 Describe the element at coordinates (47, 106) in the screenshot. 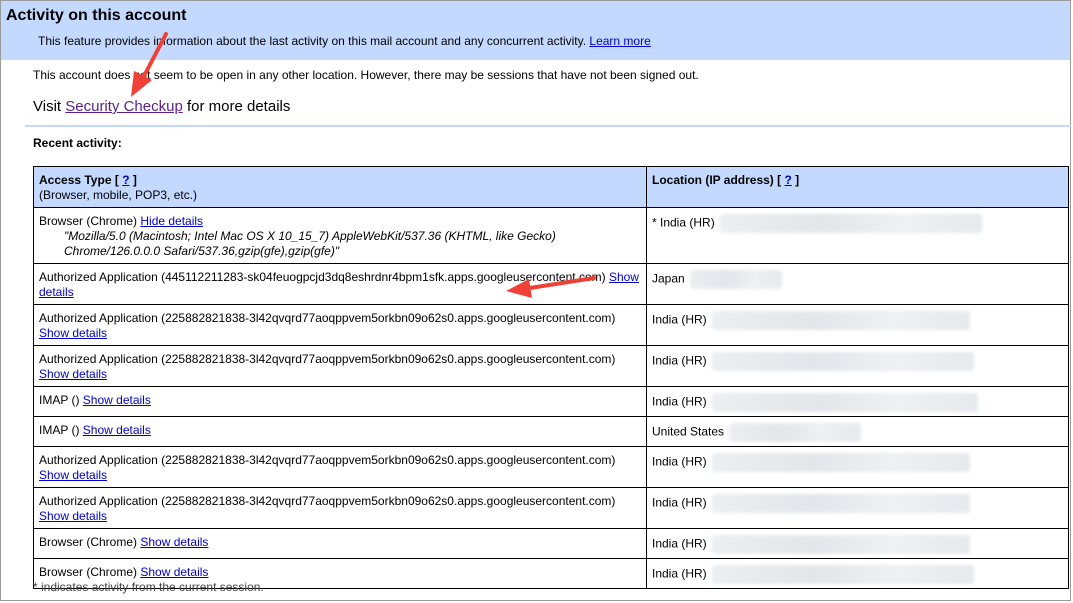

I see `visit-prefix: Visit` at that location.